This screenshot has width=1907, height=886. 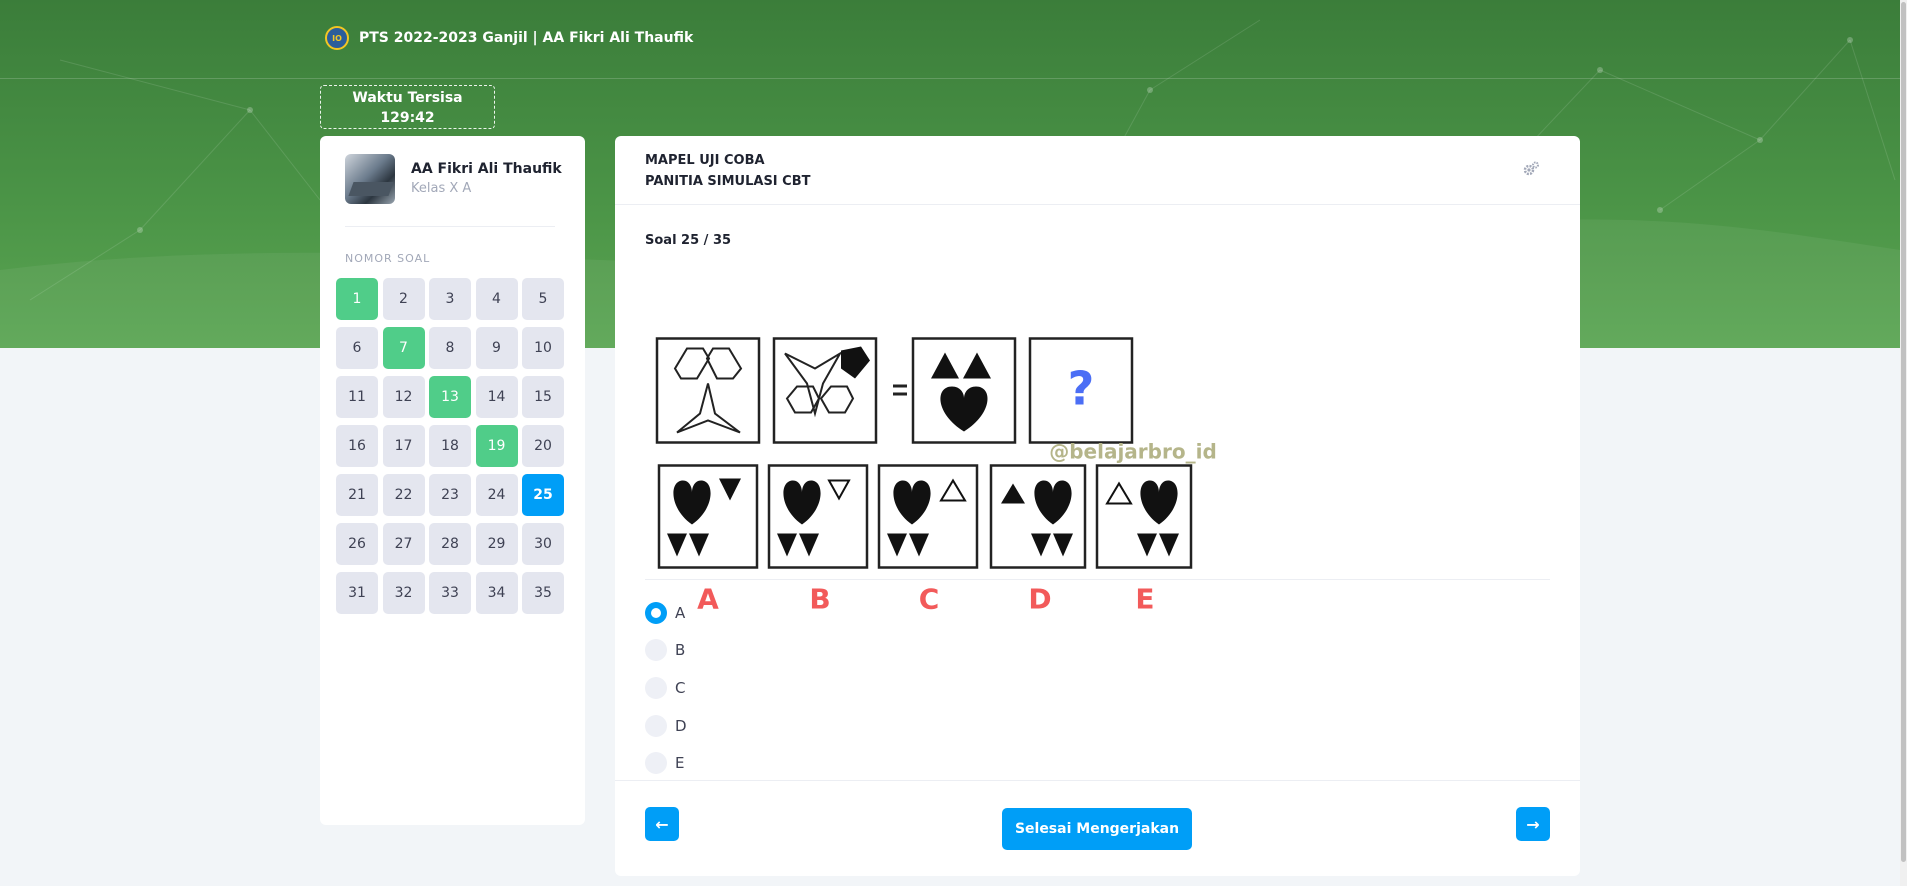 What do you see at coordinates (407, 98) in the screenshot?
I see `timer-label: Waktu Tersisa` at bounding box center [407, 98].